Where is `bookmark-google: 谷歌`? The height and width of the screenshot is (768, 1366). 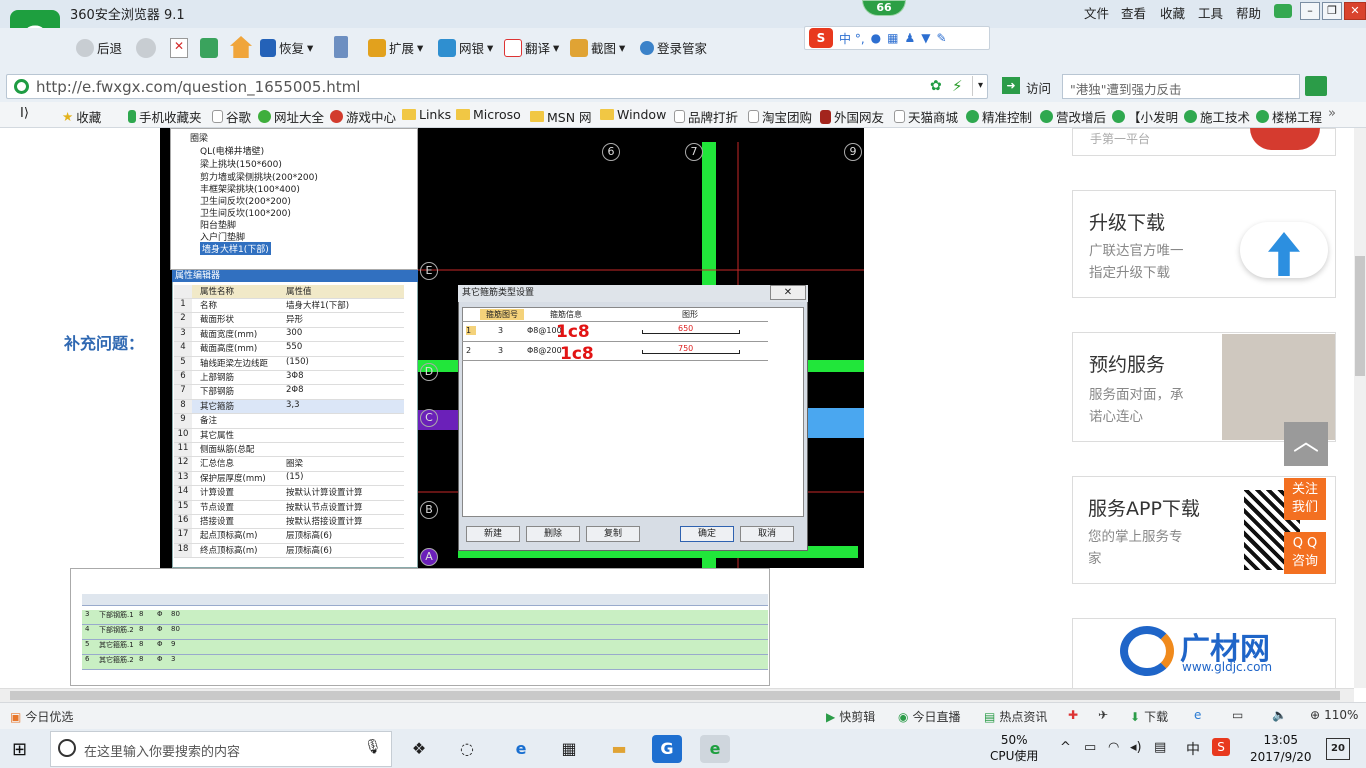 bookmark-google: 谷歌 is located at coordinates (231, 116).